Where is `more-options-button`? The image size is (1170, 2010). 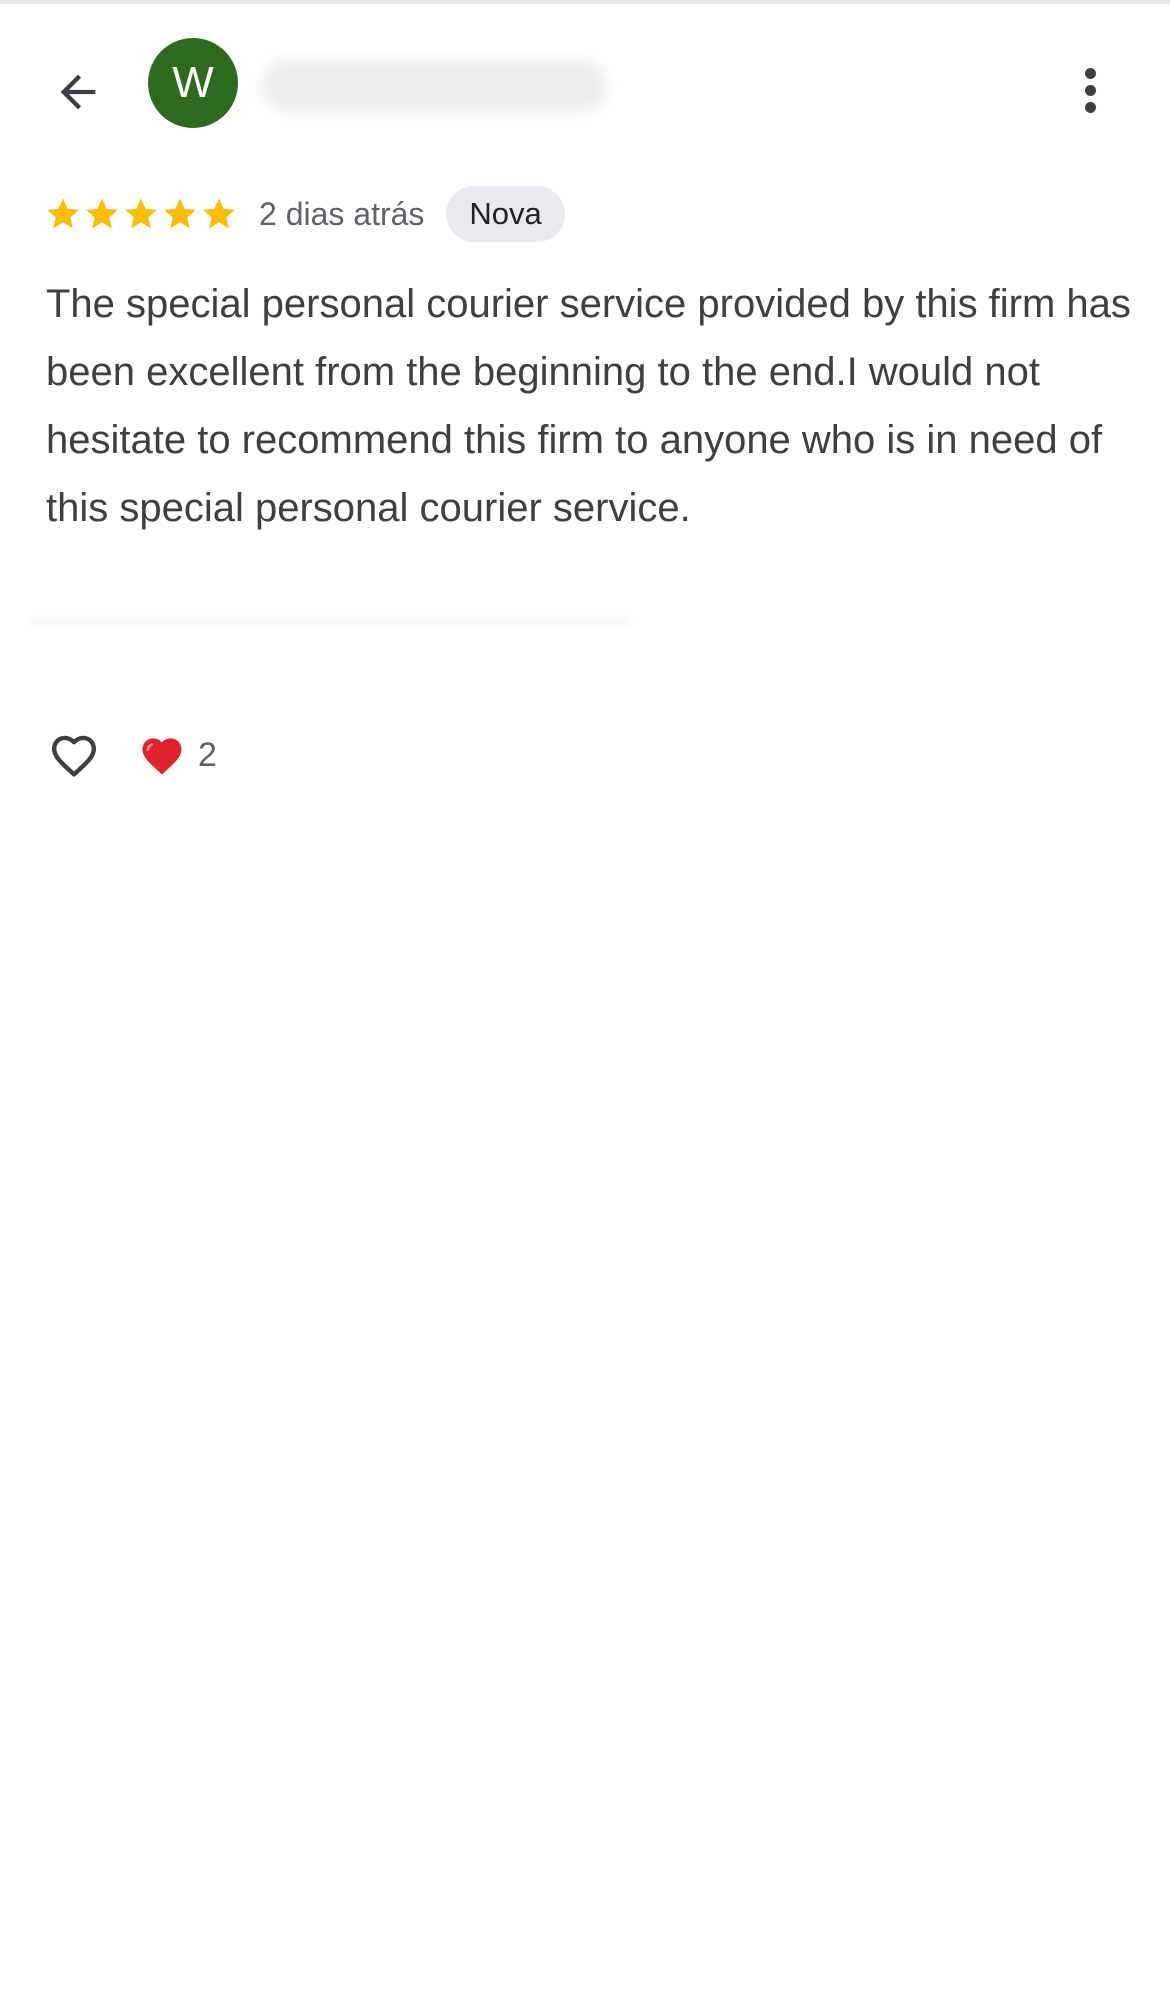
more-options-button is located at coordinates (1090, 90).